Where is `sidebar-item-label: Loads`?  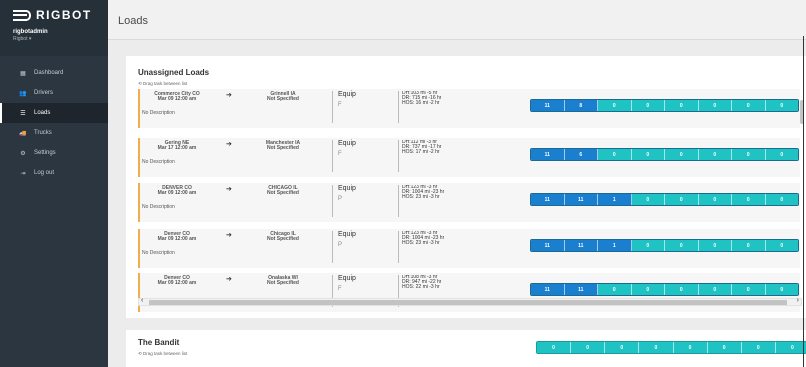
sidebar-item-label: Loads is located at coordinates (42, 113).